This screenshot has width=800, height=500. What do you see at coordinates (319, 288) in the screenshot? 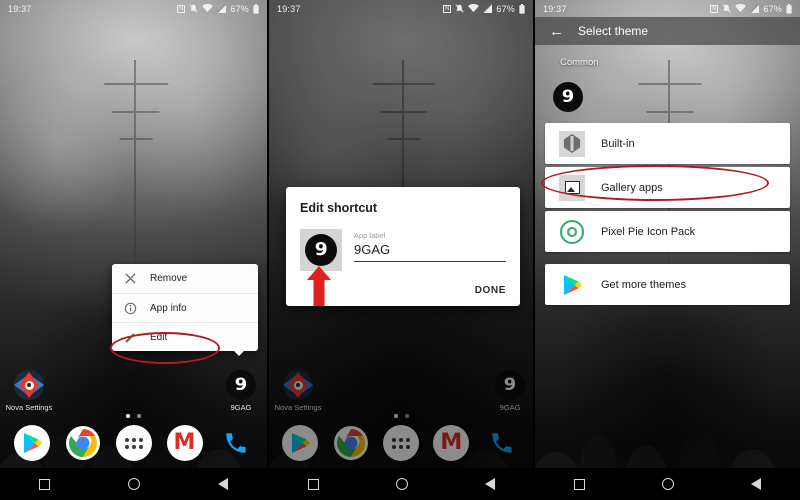
I see `annotation-arrow-up` at bounding box center [319, 288].